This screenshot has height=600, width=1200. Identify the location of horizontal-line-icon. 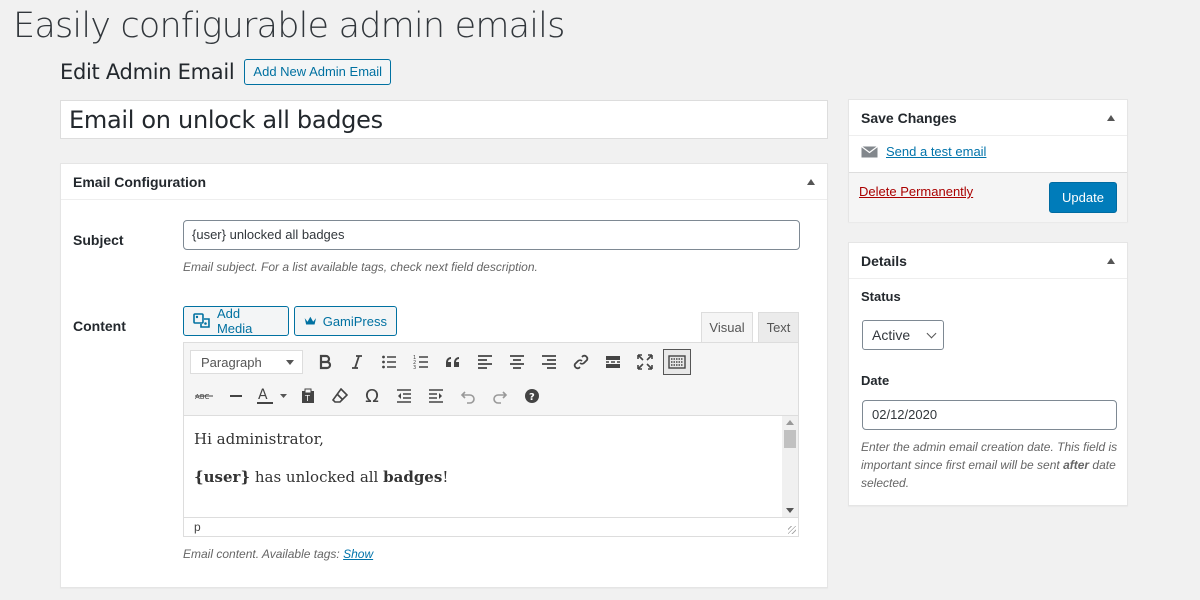
(236, 396).